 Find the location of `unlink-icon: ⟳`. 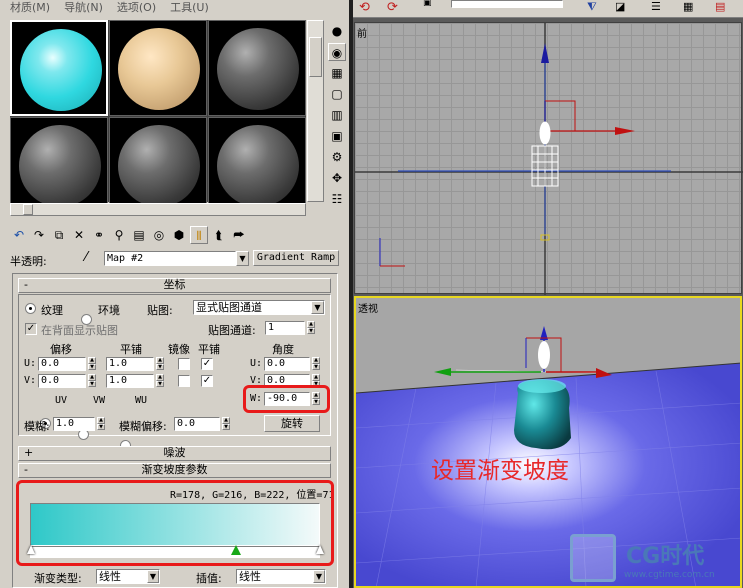

unlink-icon: ⟳ is located at coordinates (392, 7).